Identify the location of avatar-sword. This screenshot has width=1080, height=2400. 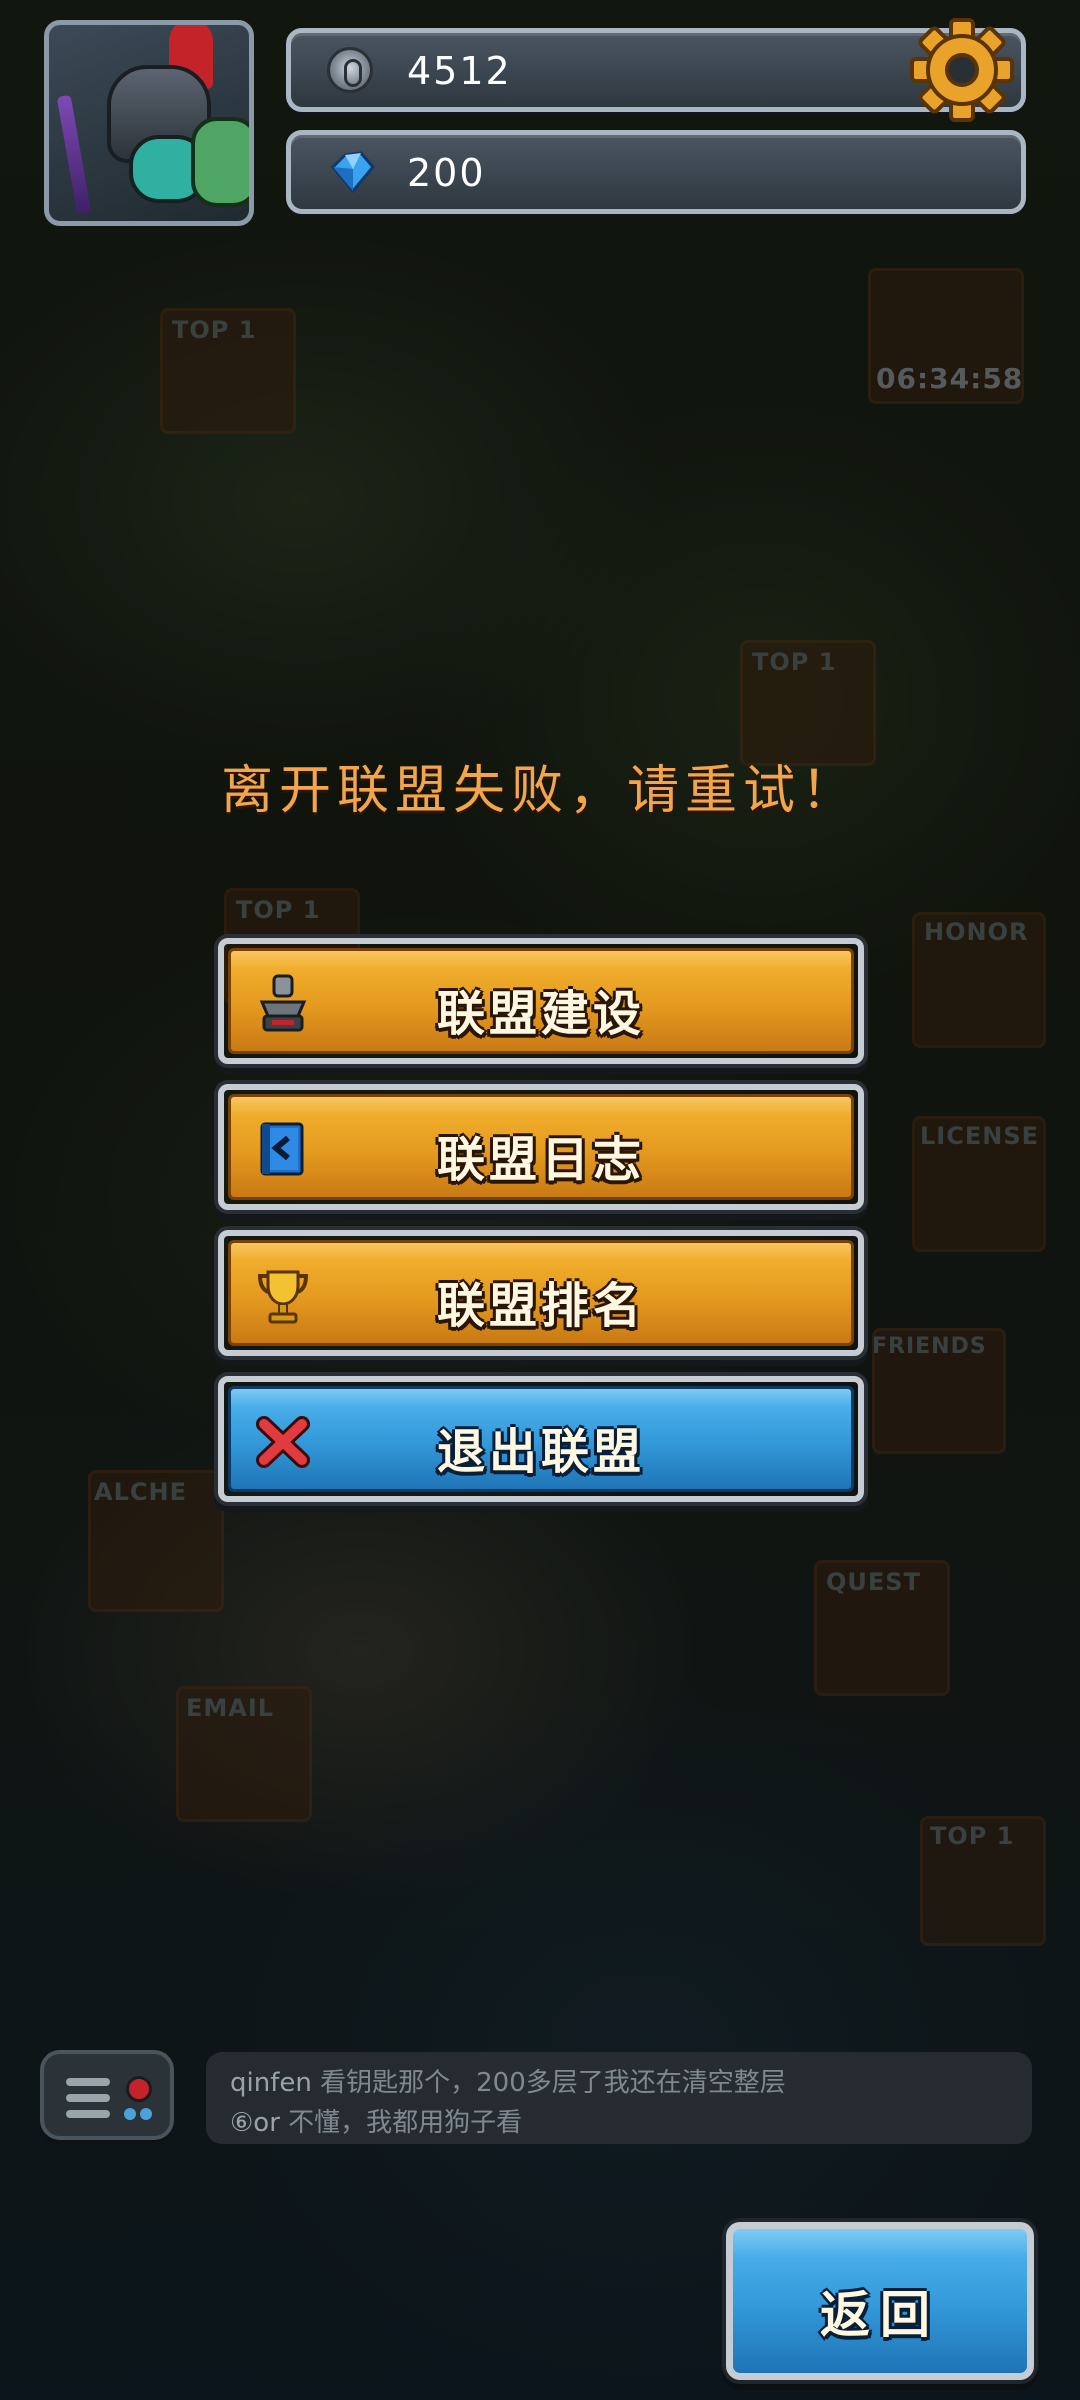
(74, 155).